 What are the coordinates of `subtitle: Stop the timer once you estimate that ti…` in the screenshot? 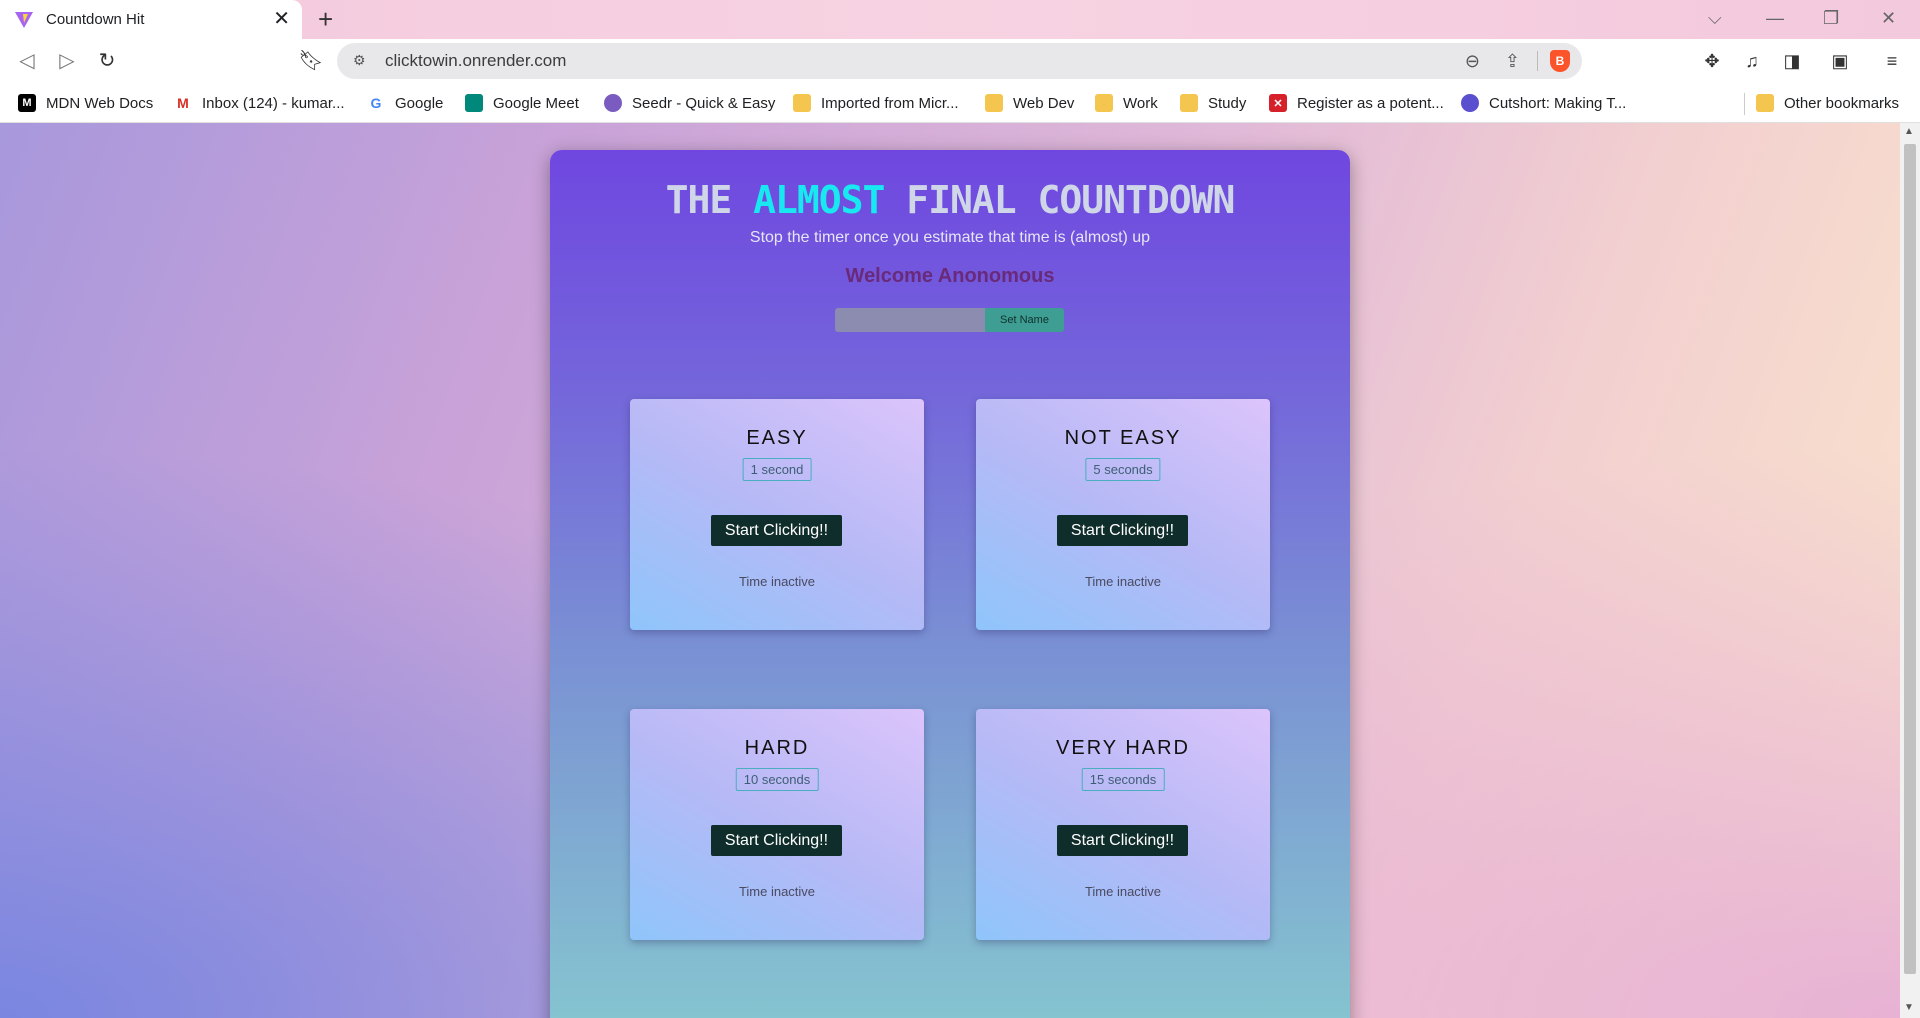 It's located at (950, 237).